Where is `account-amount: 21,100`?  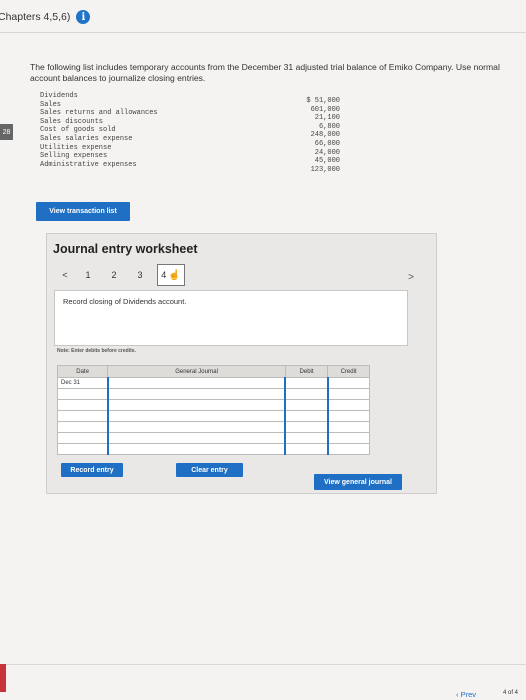
account-amount: 21,100 is located at coordinates (327, 118).